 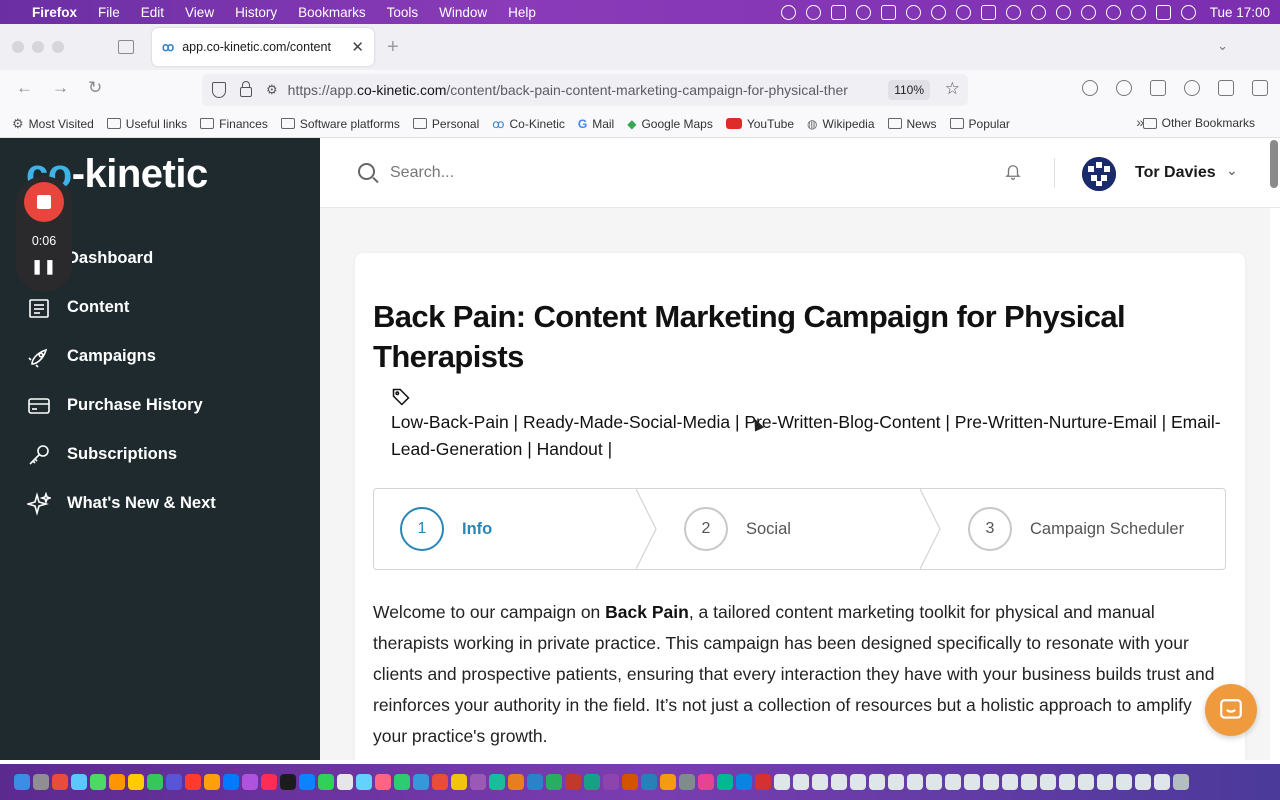 What do you see at coordinates (1138, 12) in the screenshot?
I see `spotlight-icon` at bounding box center [1138, 12].